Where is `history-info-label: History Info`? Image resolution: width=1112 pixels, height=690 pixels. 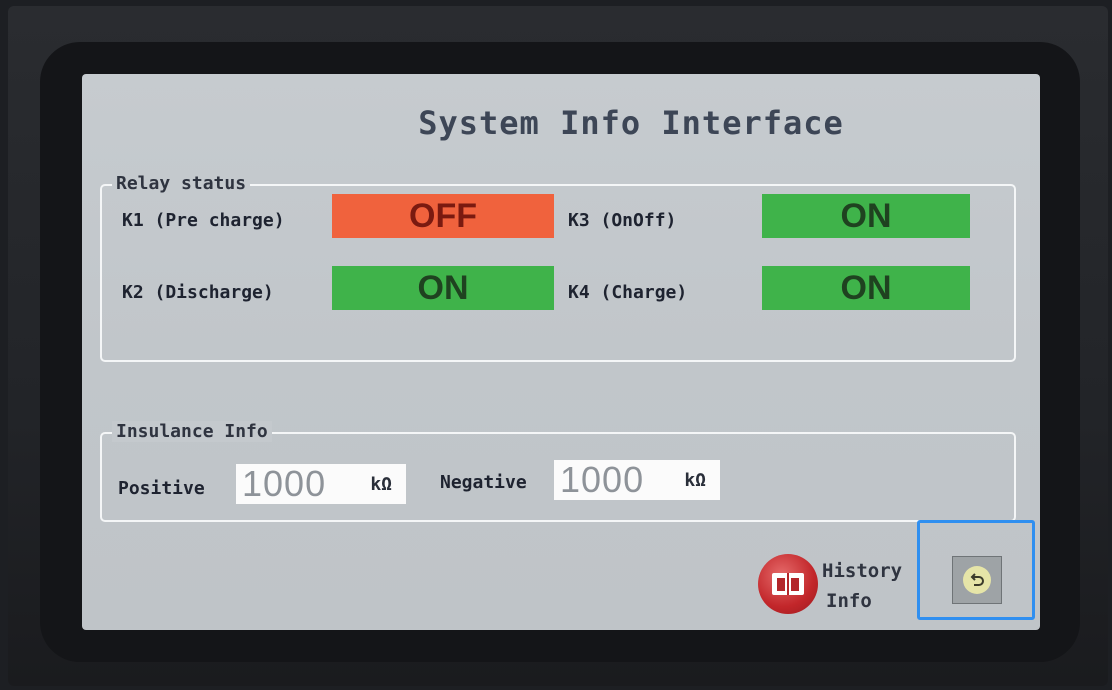
history-info-label: History Info is located at coordinates (862, 586).